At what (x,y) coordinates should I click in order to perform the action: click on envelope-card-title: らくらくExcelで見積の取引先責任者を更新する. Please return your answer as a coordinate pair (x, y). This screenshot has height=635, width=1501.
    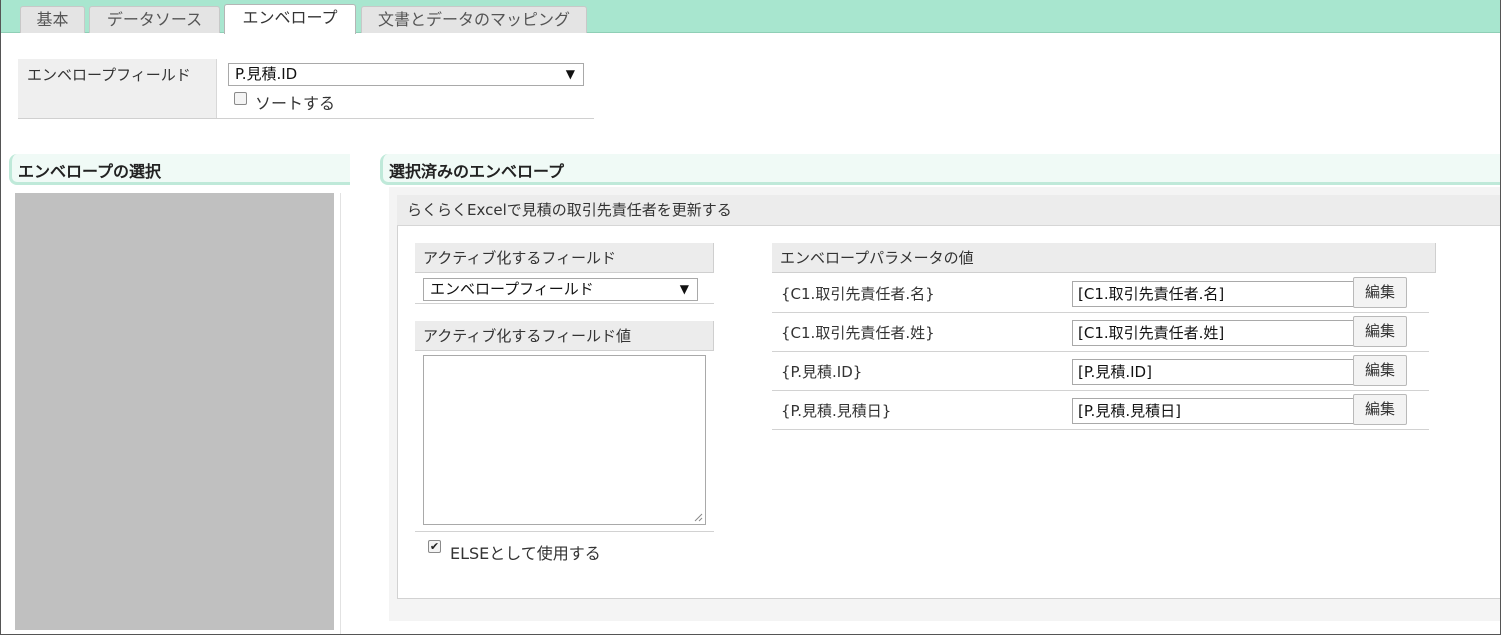
    Looking at the image, I should click on (949, 210).